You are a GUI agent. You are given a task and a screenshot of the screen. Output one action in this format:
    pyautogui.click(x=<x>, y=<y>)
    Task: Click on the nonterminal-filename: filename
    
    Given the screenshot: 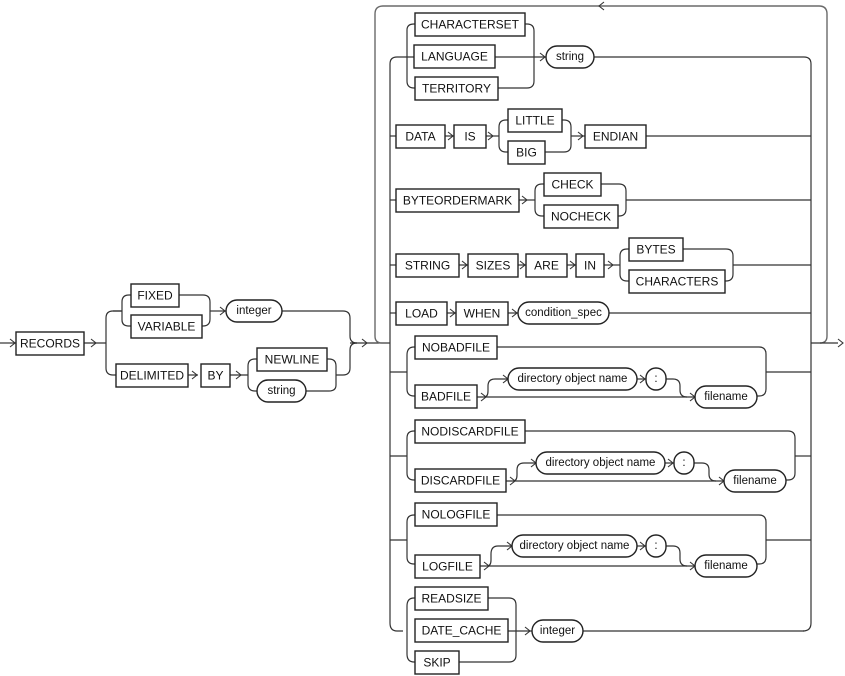 What is the action you would take?
    pyautogui.click(x=726, y=397)
    